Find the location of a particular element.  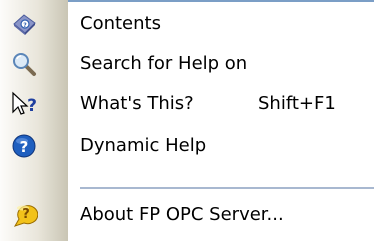

yellow-question-bubble-icon: ? is located at coordinates (24, 215).